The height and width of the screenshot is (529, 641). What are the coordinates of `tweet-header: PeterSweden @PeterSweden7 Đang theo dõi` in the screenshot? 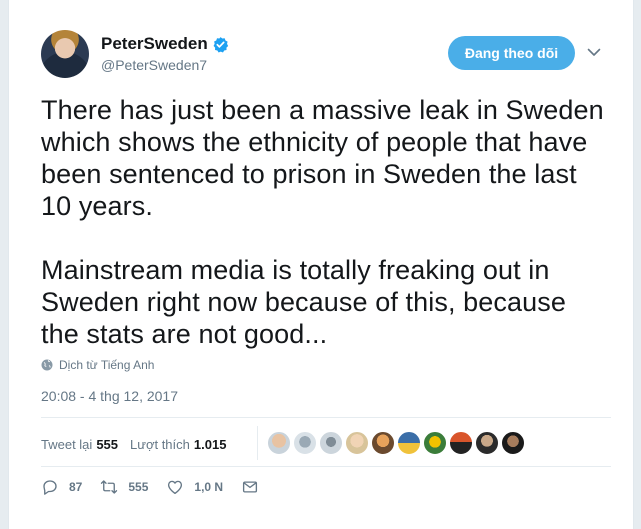 It's located at (326, 56).